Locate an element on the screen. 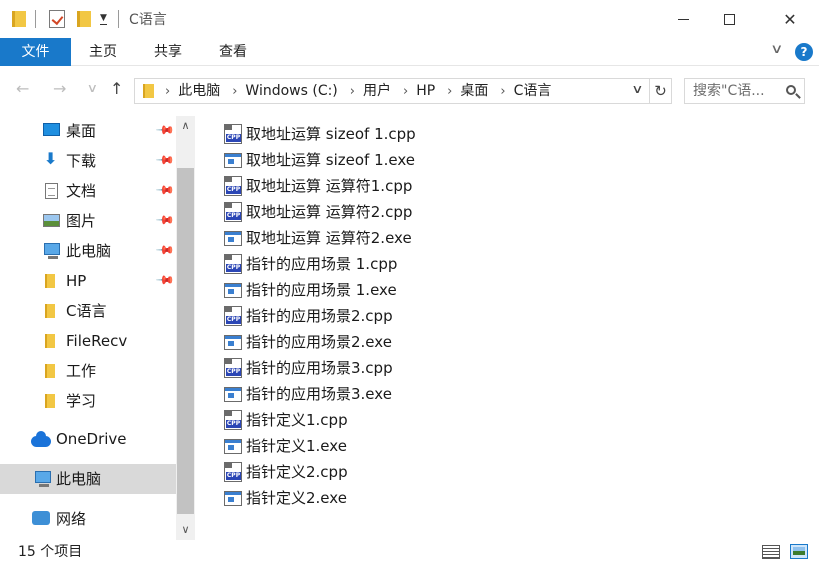 This screenshot has width=819, height=567. file-item: 指针定义1.cpp is located at coordinates (335, 420).